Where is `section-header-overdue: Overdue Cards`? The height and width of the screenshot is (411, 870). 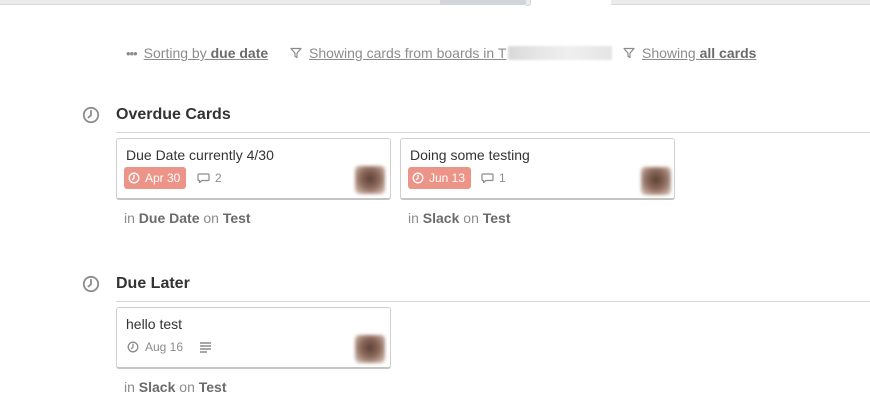 section-header-overdue: Overdue Cards is located at coordinates (156, 115).